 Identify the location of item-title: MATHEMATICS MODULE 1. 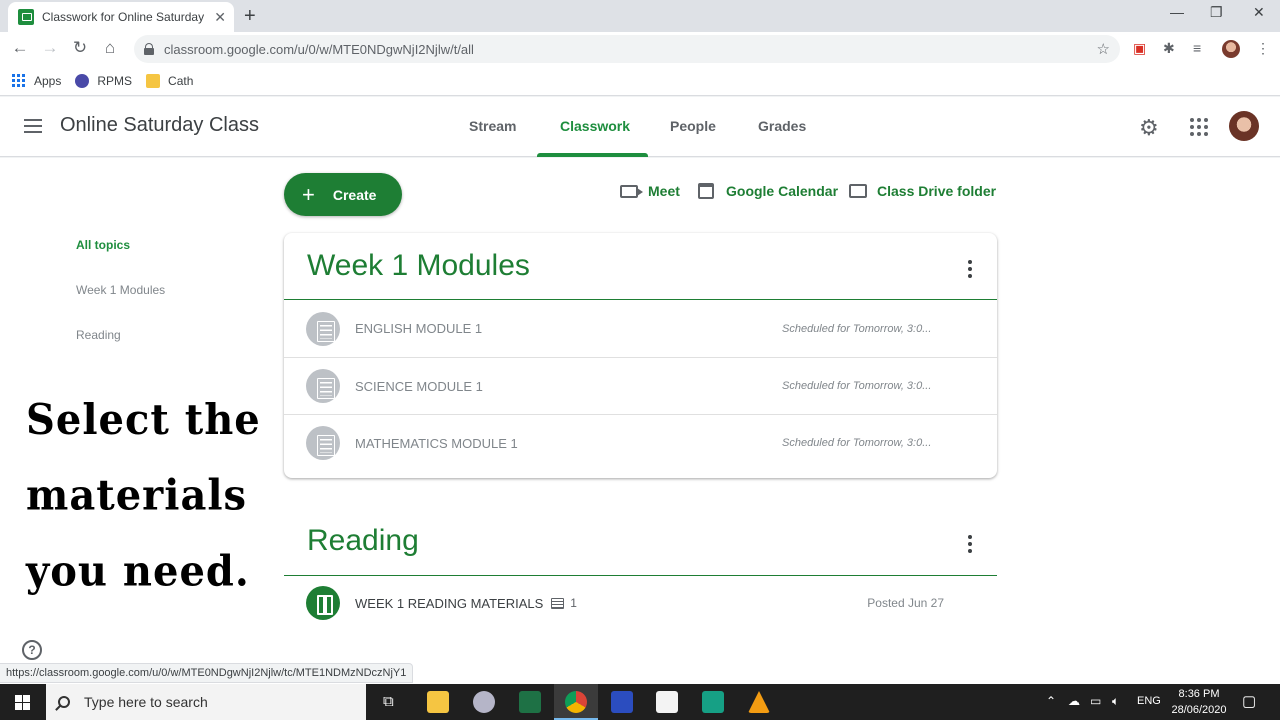
(436, 443).